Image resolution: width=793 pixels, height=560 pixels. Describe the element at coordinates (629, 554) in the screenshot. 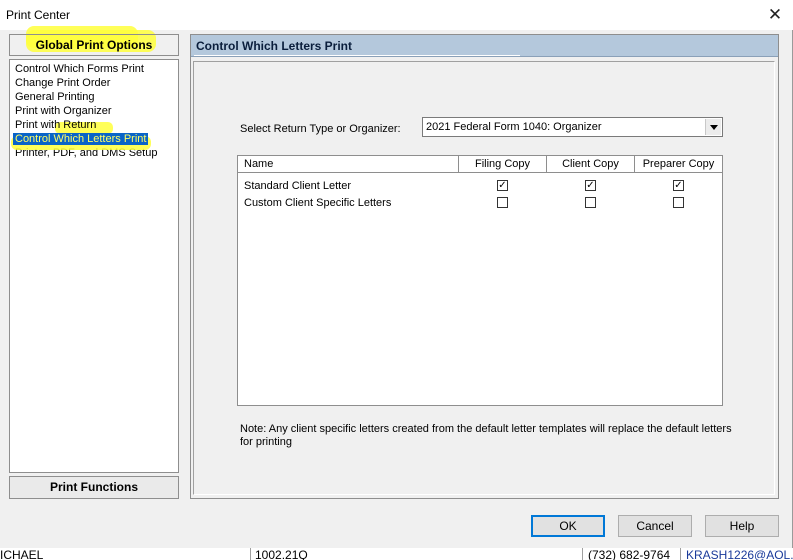

I see `background-cell: (732) 682-9764` at that location.